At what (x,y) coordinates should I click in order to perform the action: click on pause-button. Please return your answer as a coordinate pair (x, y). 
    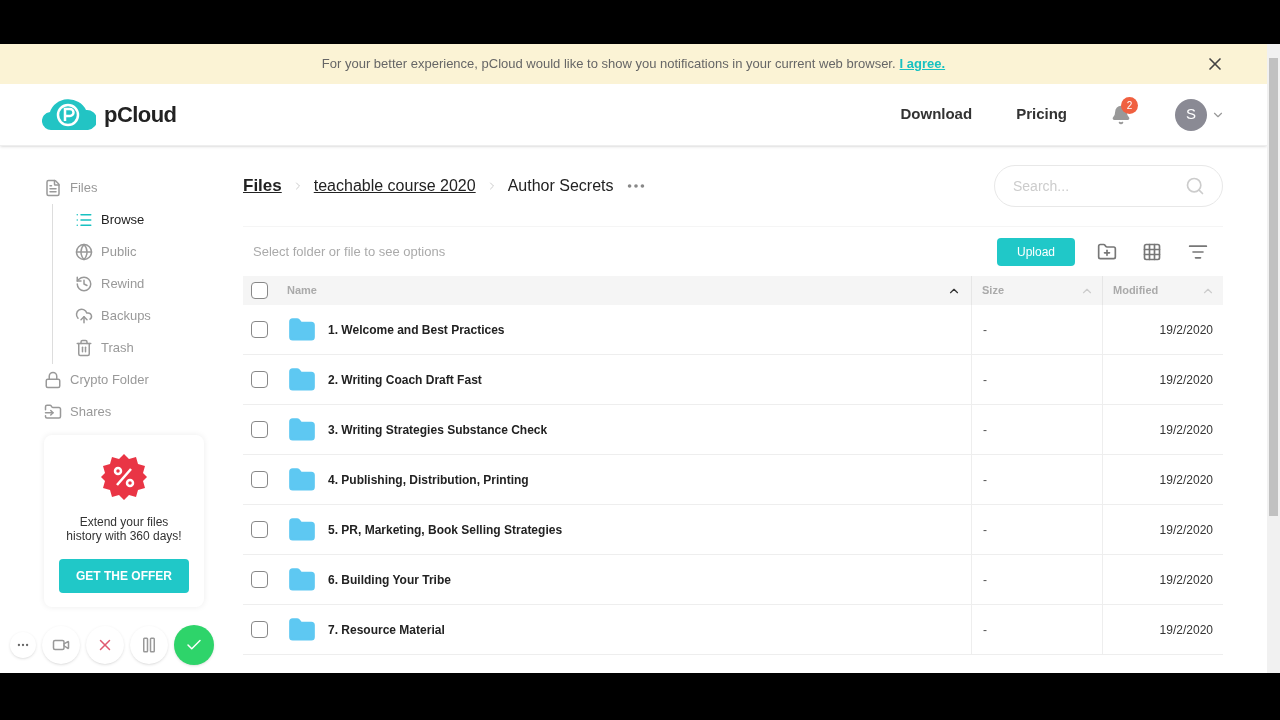
    Looking at the image, I should click on (149, 645).